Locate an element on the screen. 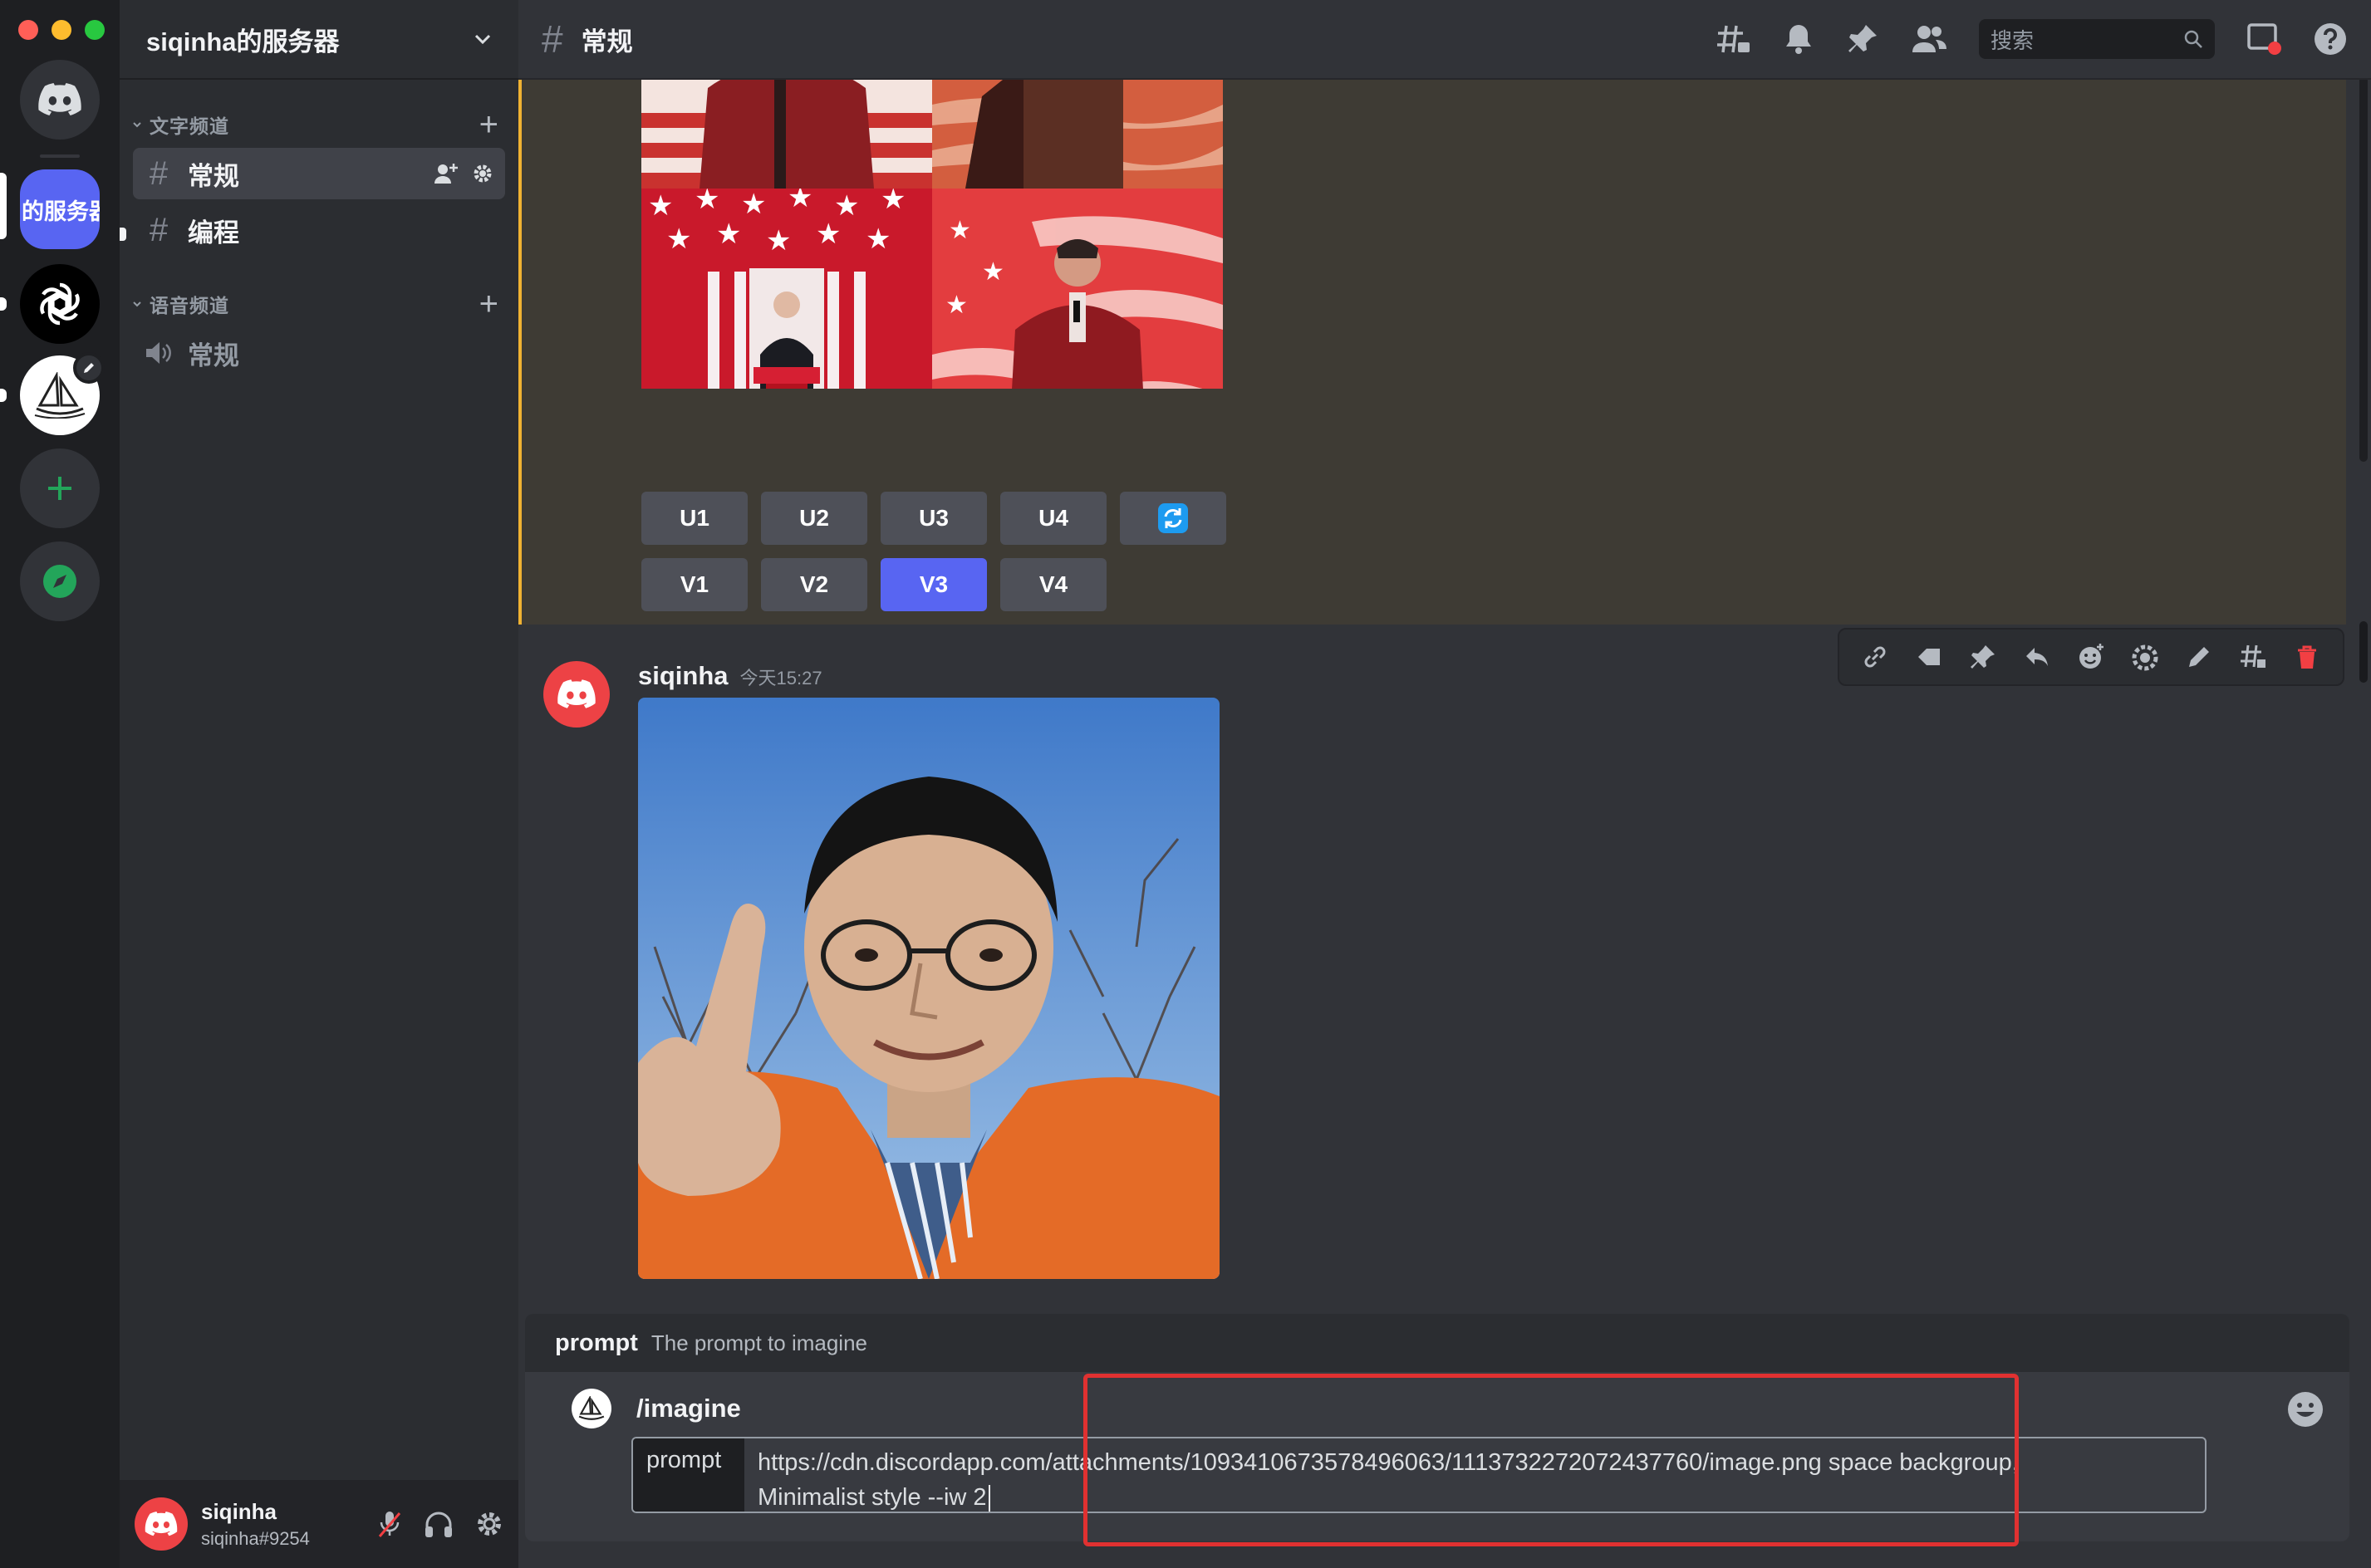  username: siqinha is located at coordinates (239, 1511).